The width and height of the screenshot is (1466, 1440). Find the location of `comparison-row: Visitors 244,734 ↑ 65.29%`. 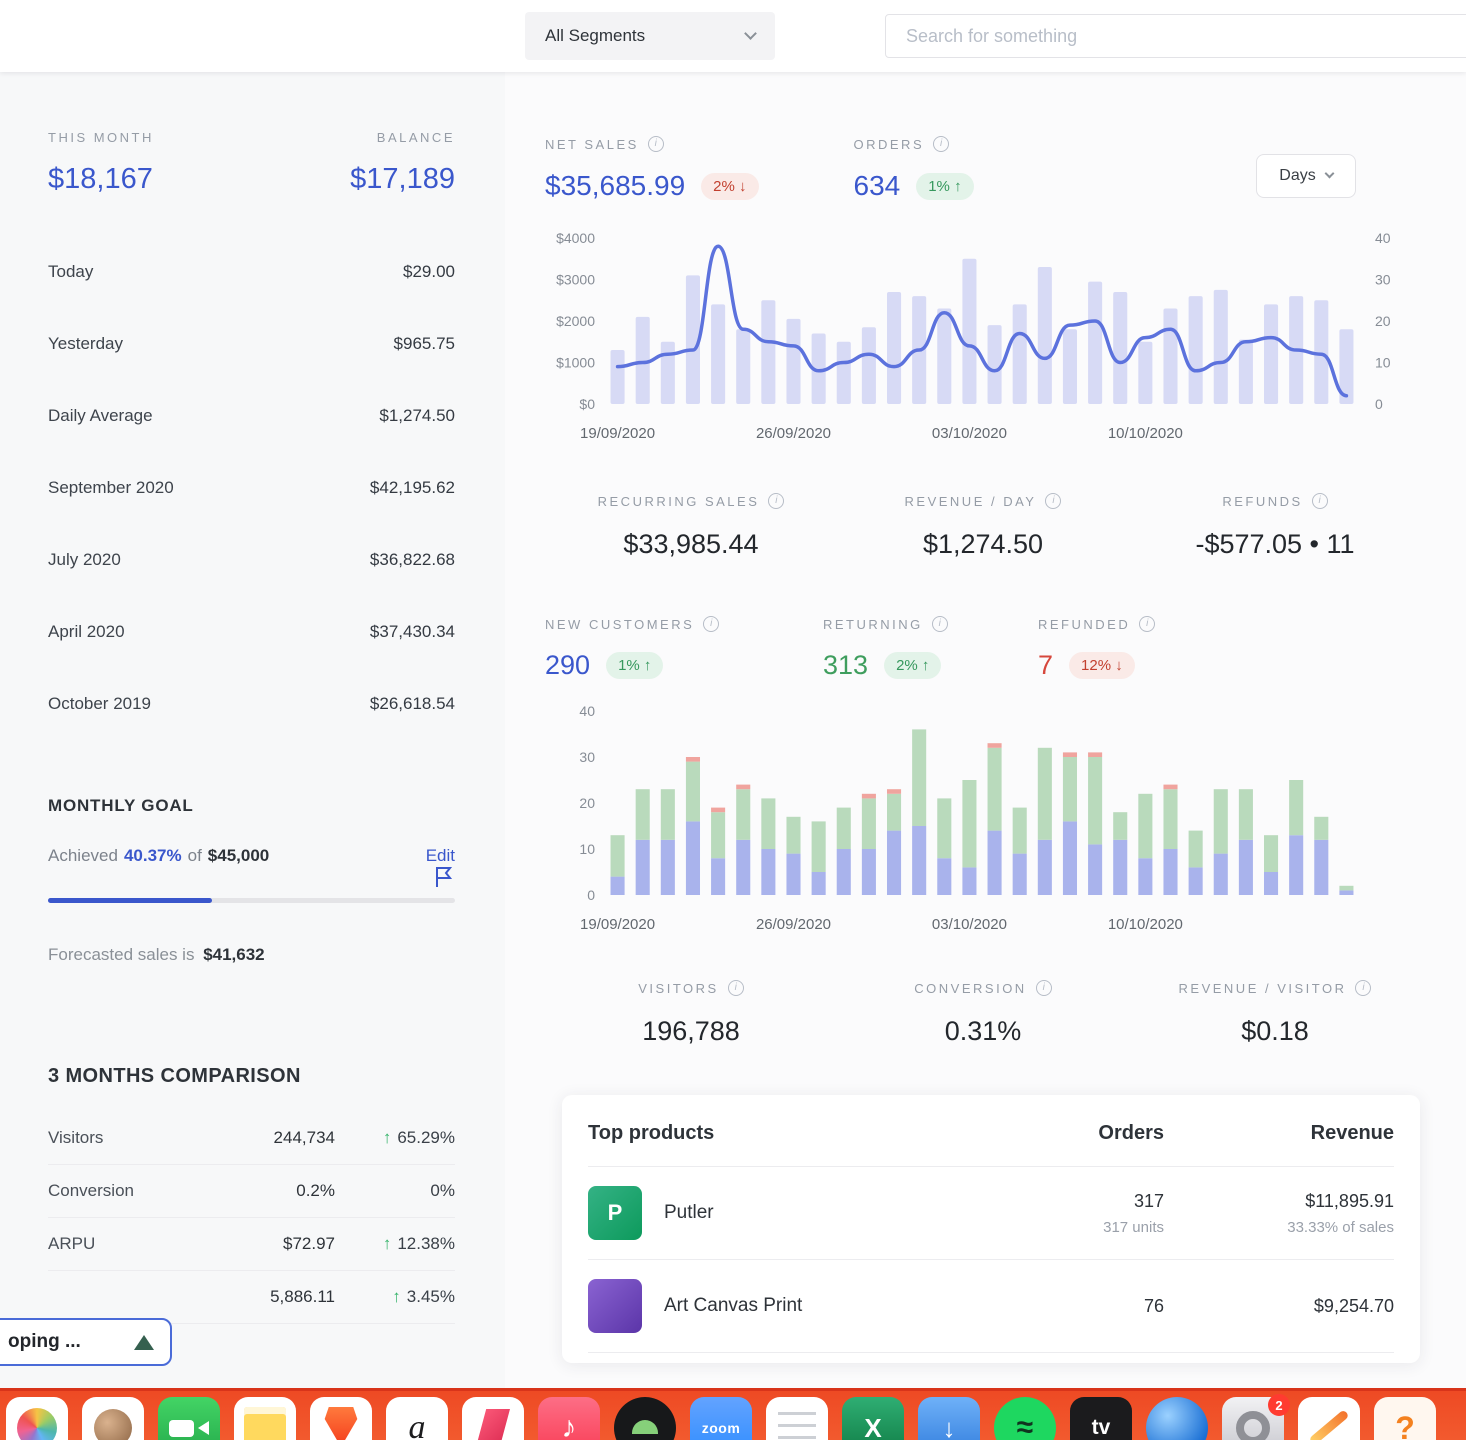

comparison-row: Visitors 244,734 ↑ 65.29% is located at coordinates (251, 1138).